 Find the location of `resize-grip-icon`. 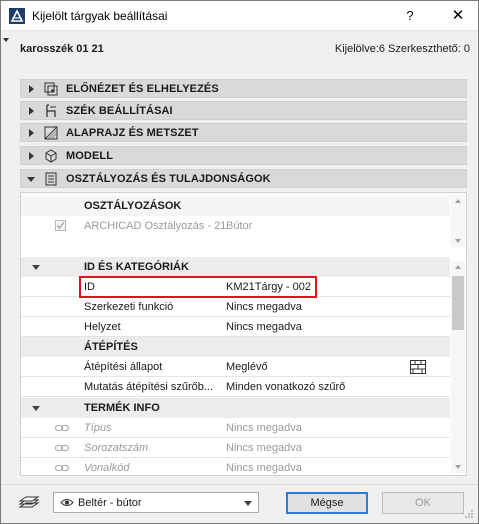

resize-grip-icon is located at coordinates (469, 514).